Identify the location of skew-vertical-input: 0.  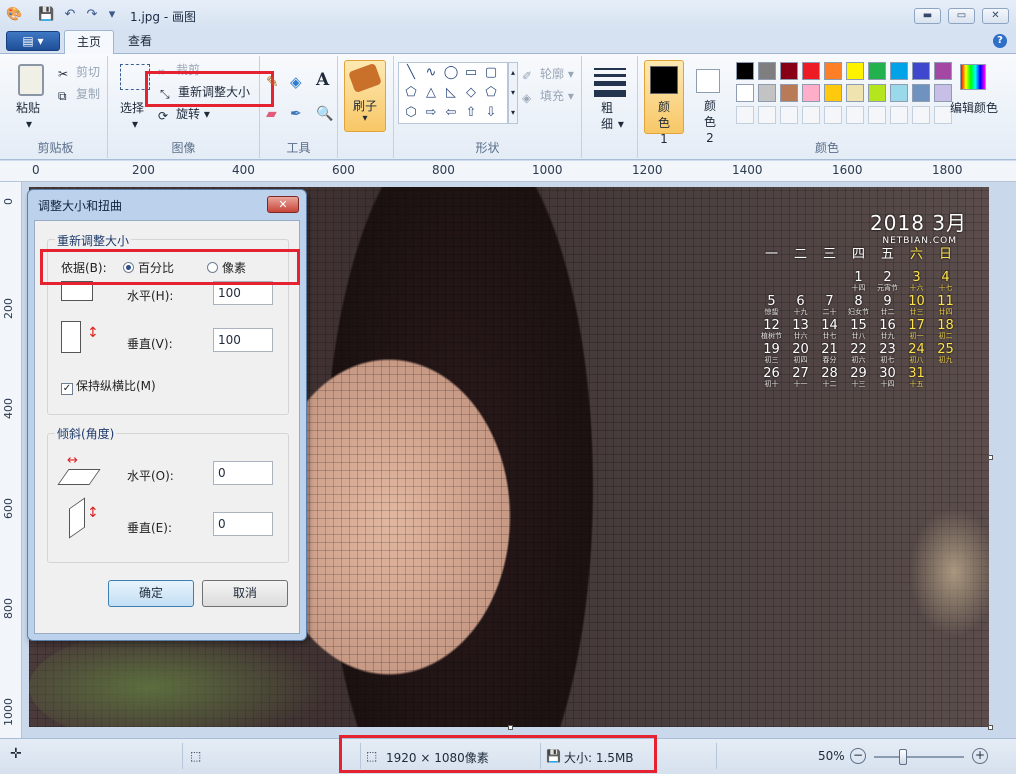
(243, 524).